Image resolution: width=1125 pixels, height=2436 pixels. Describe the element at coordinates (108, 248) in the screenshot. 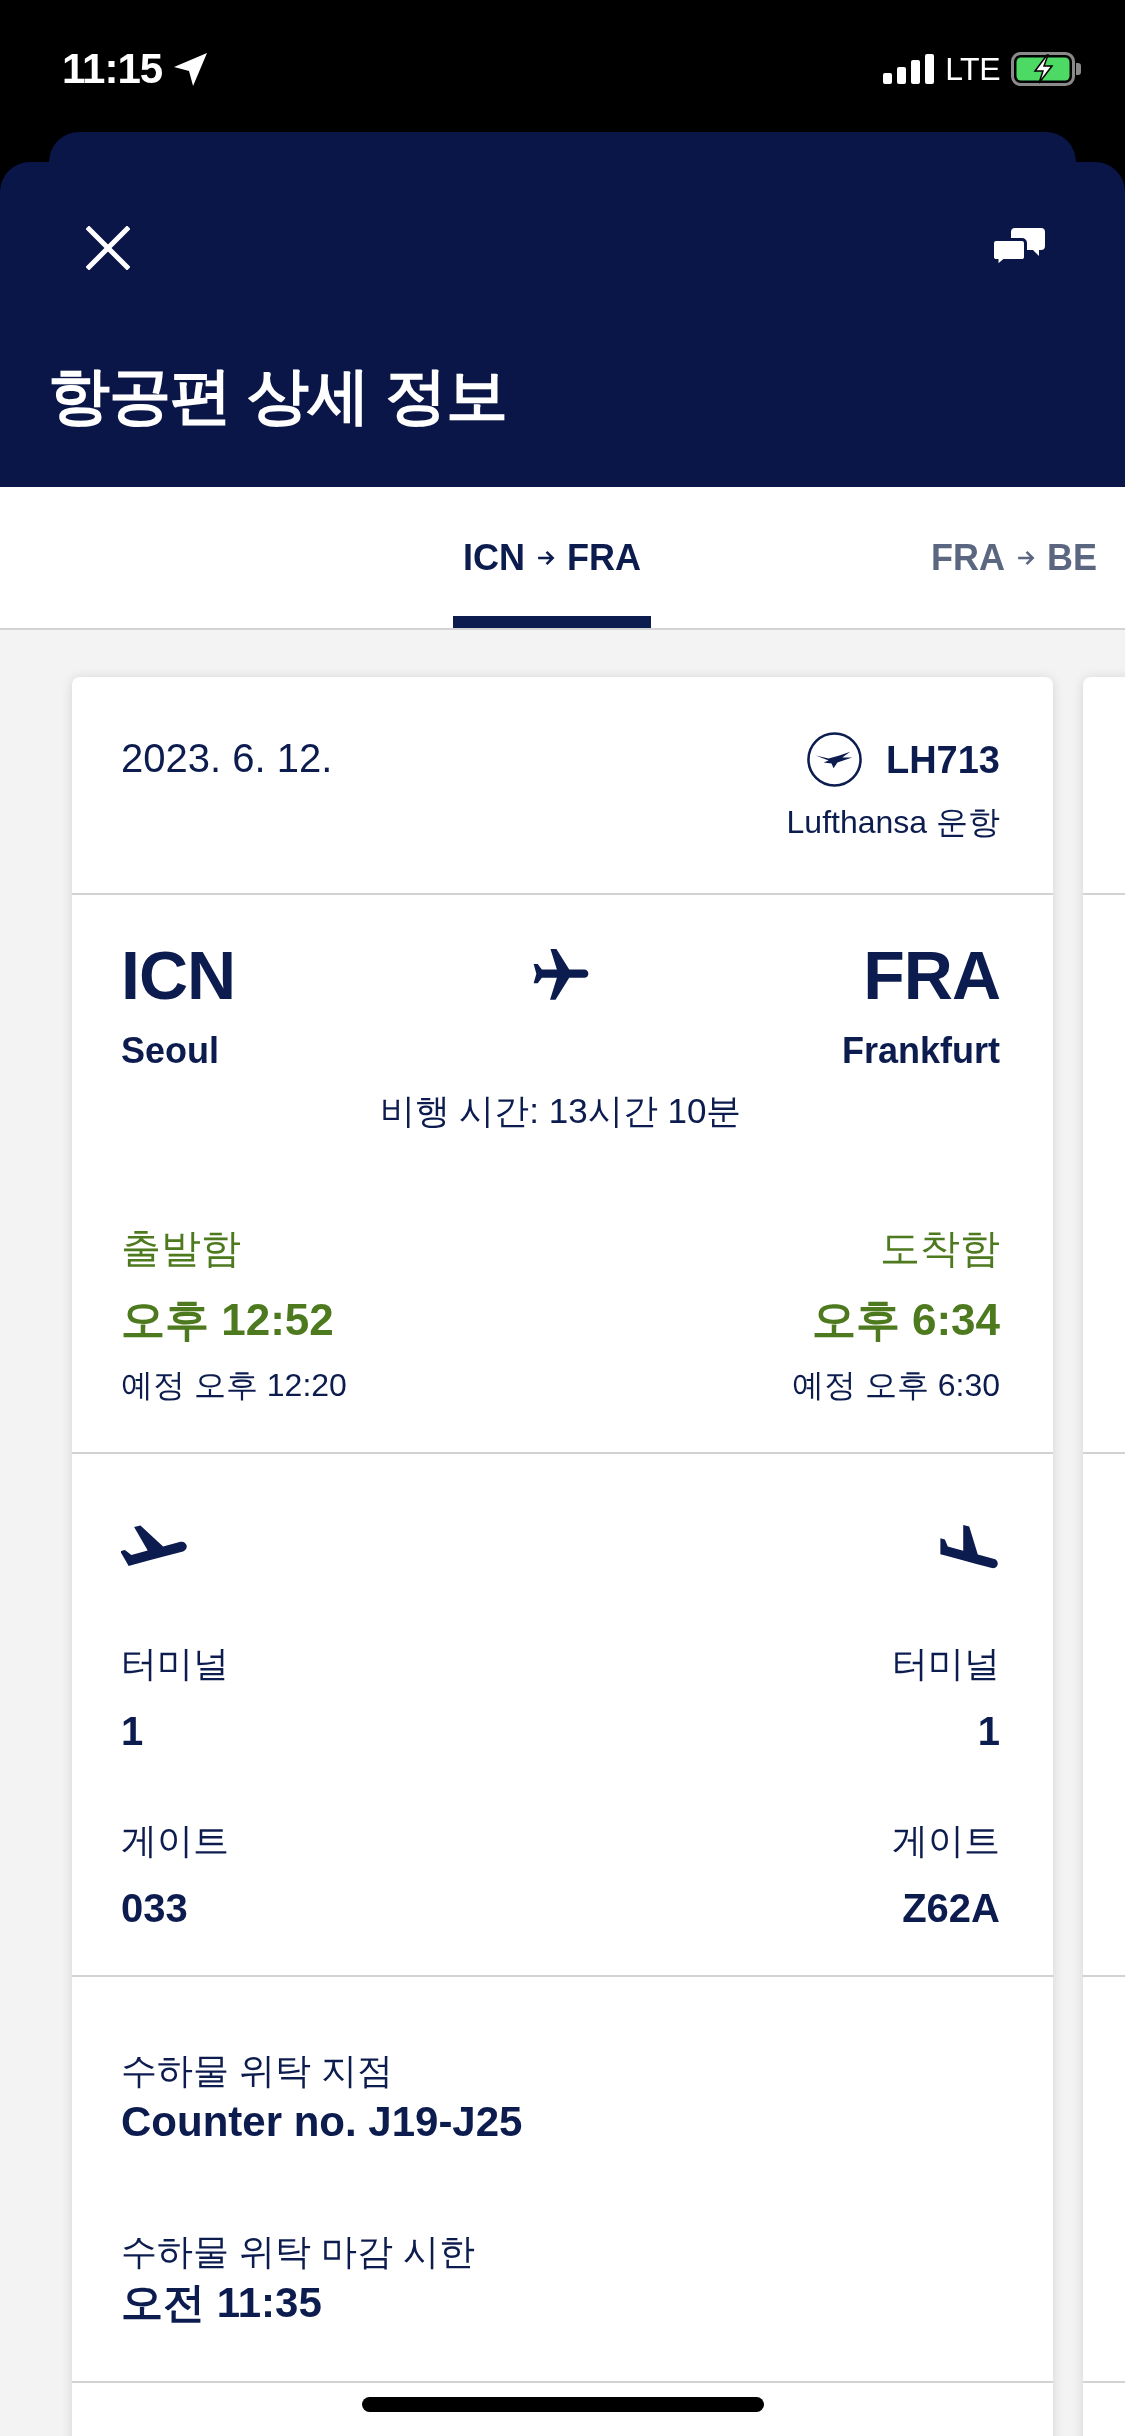

I see `close-icon` at that location.